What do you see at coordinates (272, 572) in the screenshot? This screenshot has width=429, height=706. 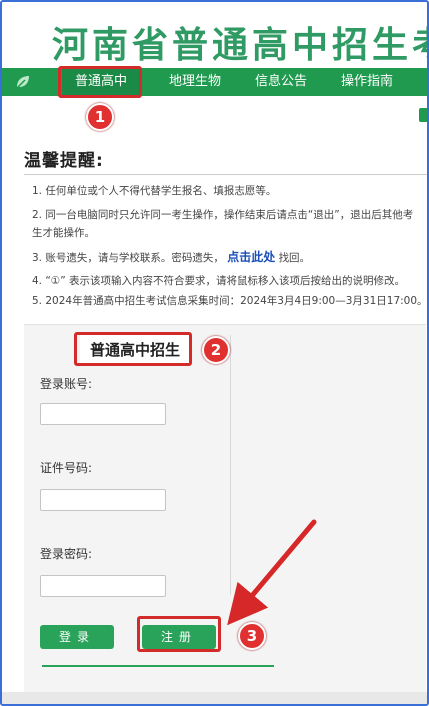 I see `pointer-arrow-icon` at bounding box center [272, 572].